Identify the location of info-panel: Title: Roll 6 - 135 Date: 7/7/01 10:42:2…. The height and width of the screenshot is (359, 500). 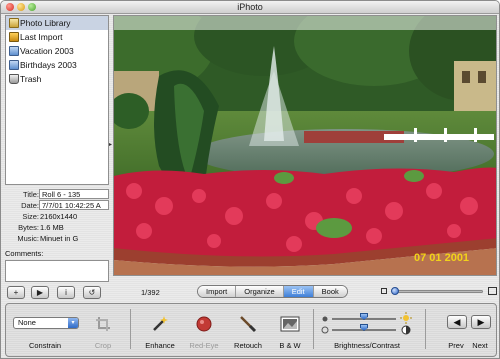
(57, 216).